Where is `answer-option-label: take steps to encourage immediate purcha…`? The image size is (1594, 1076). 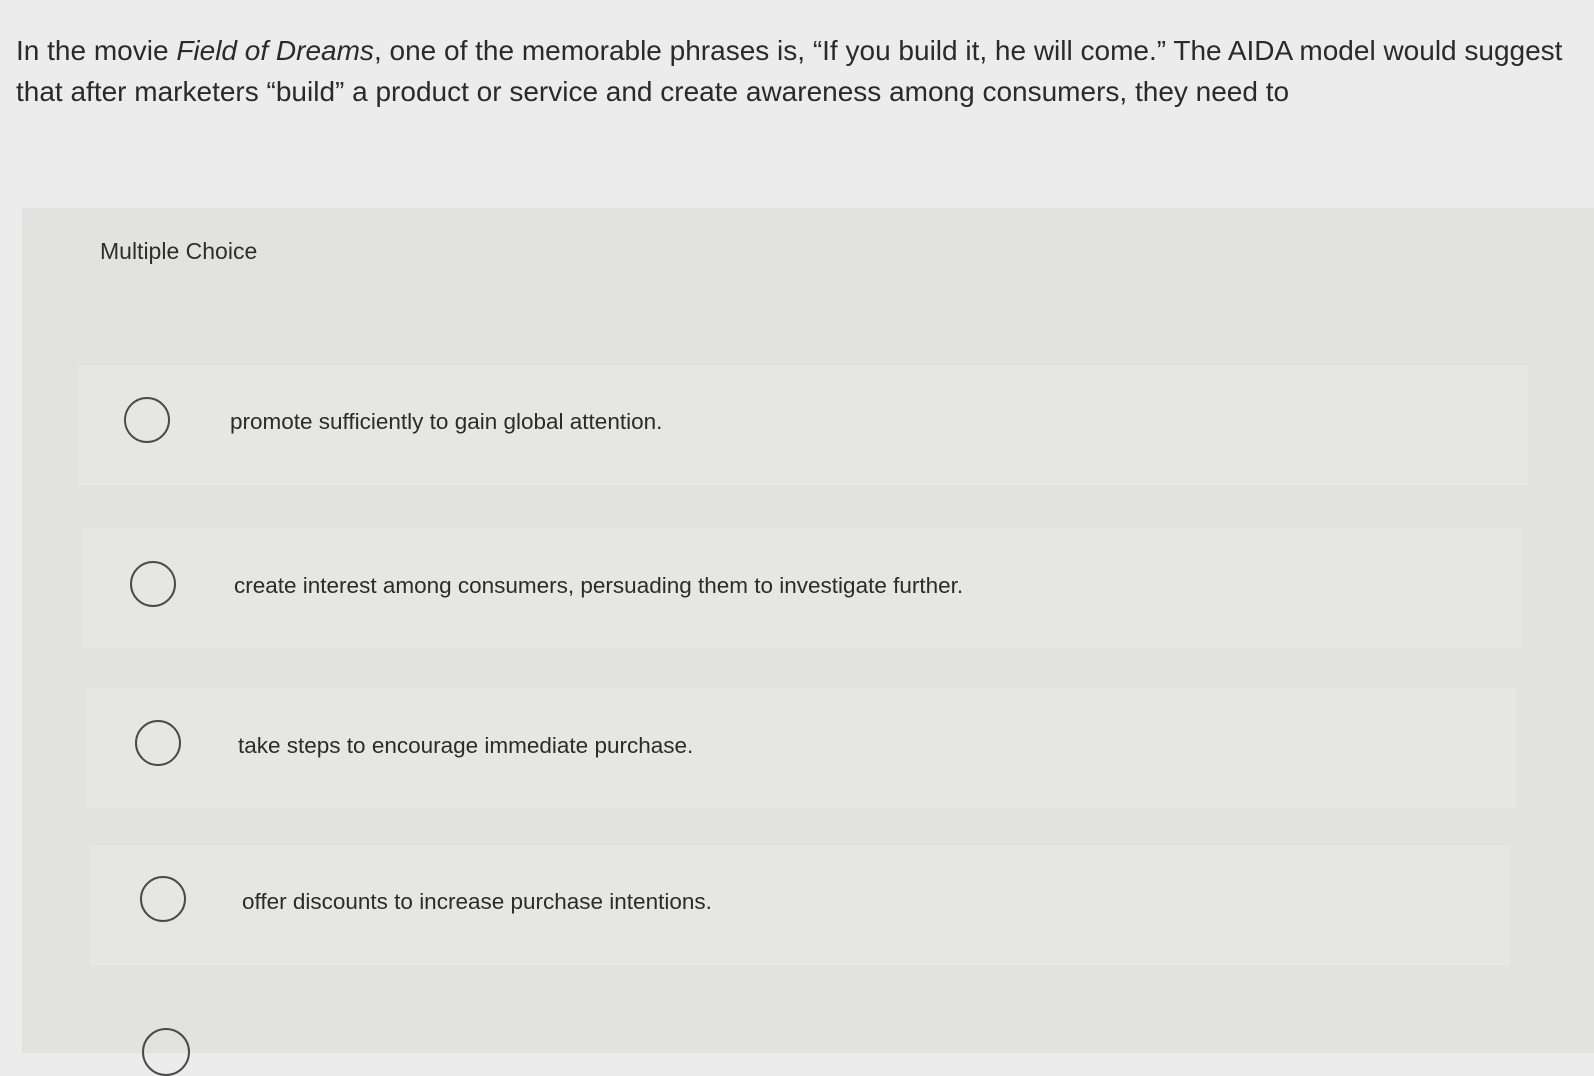
answer-option-label: take steps to encourage immediate purcha… is located at coordinates (466, 745).